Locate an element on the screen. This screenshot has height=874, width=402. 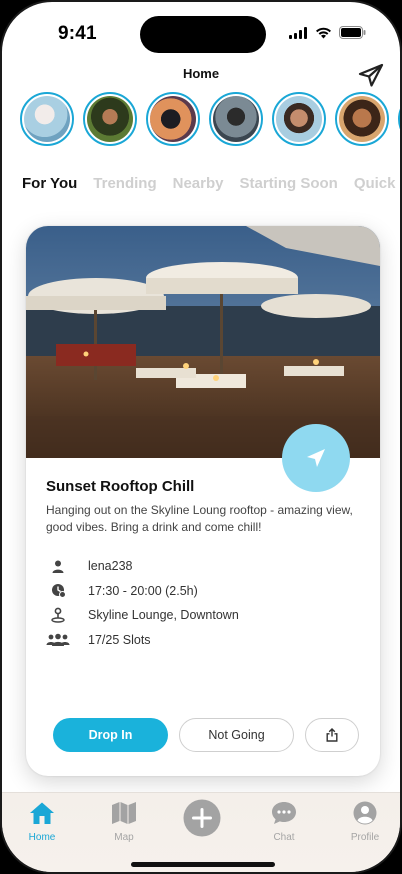
tab-trending: Trending is located at coordinates (124, 183).